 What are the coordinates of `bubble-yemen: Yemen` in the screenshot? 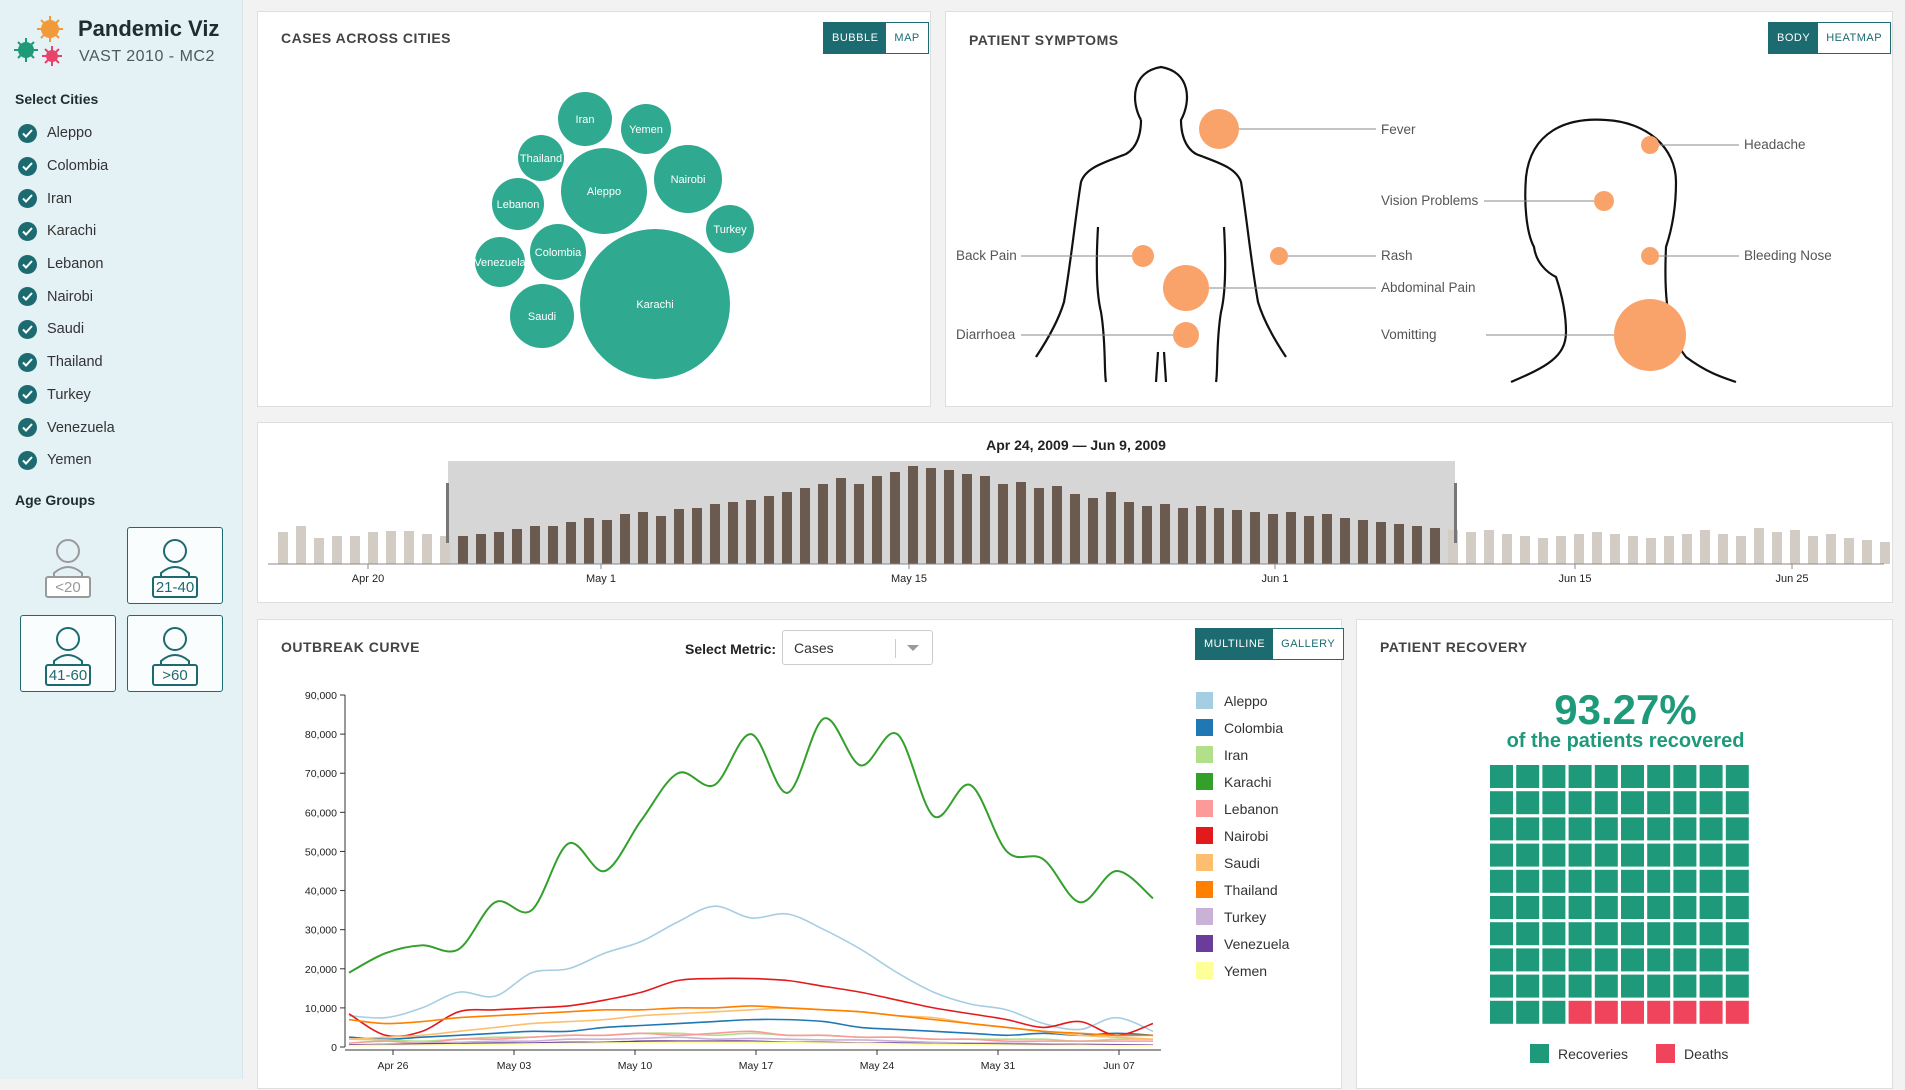 It's located at (646, 129).